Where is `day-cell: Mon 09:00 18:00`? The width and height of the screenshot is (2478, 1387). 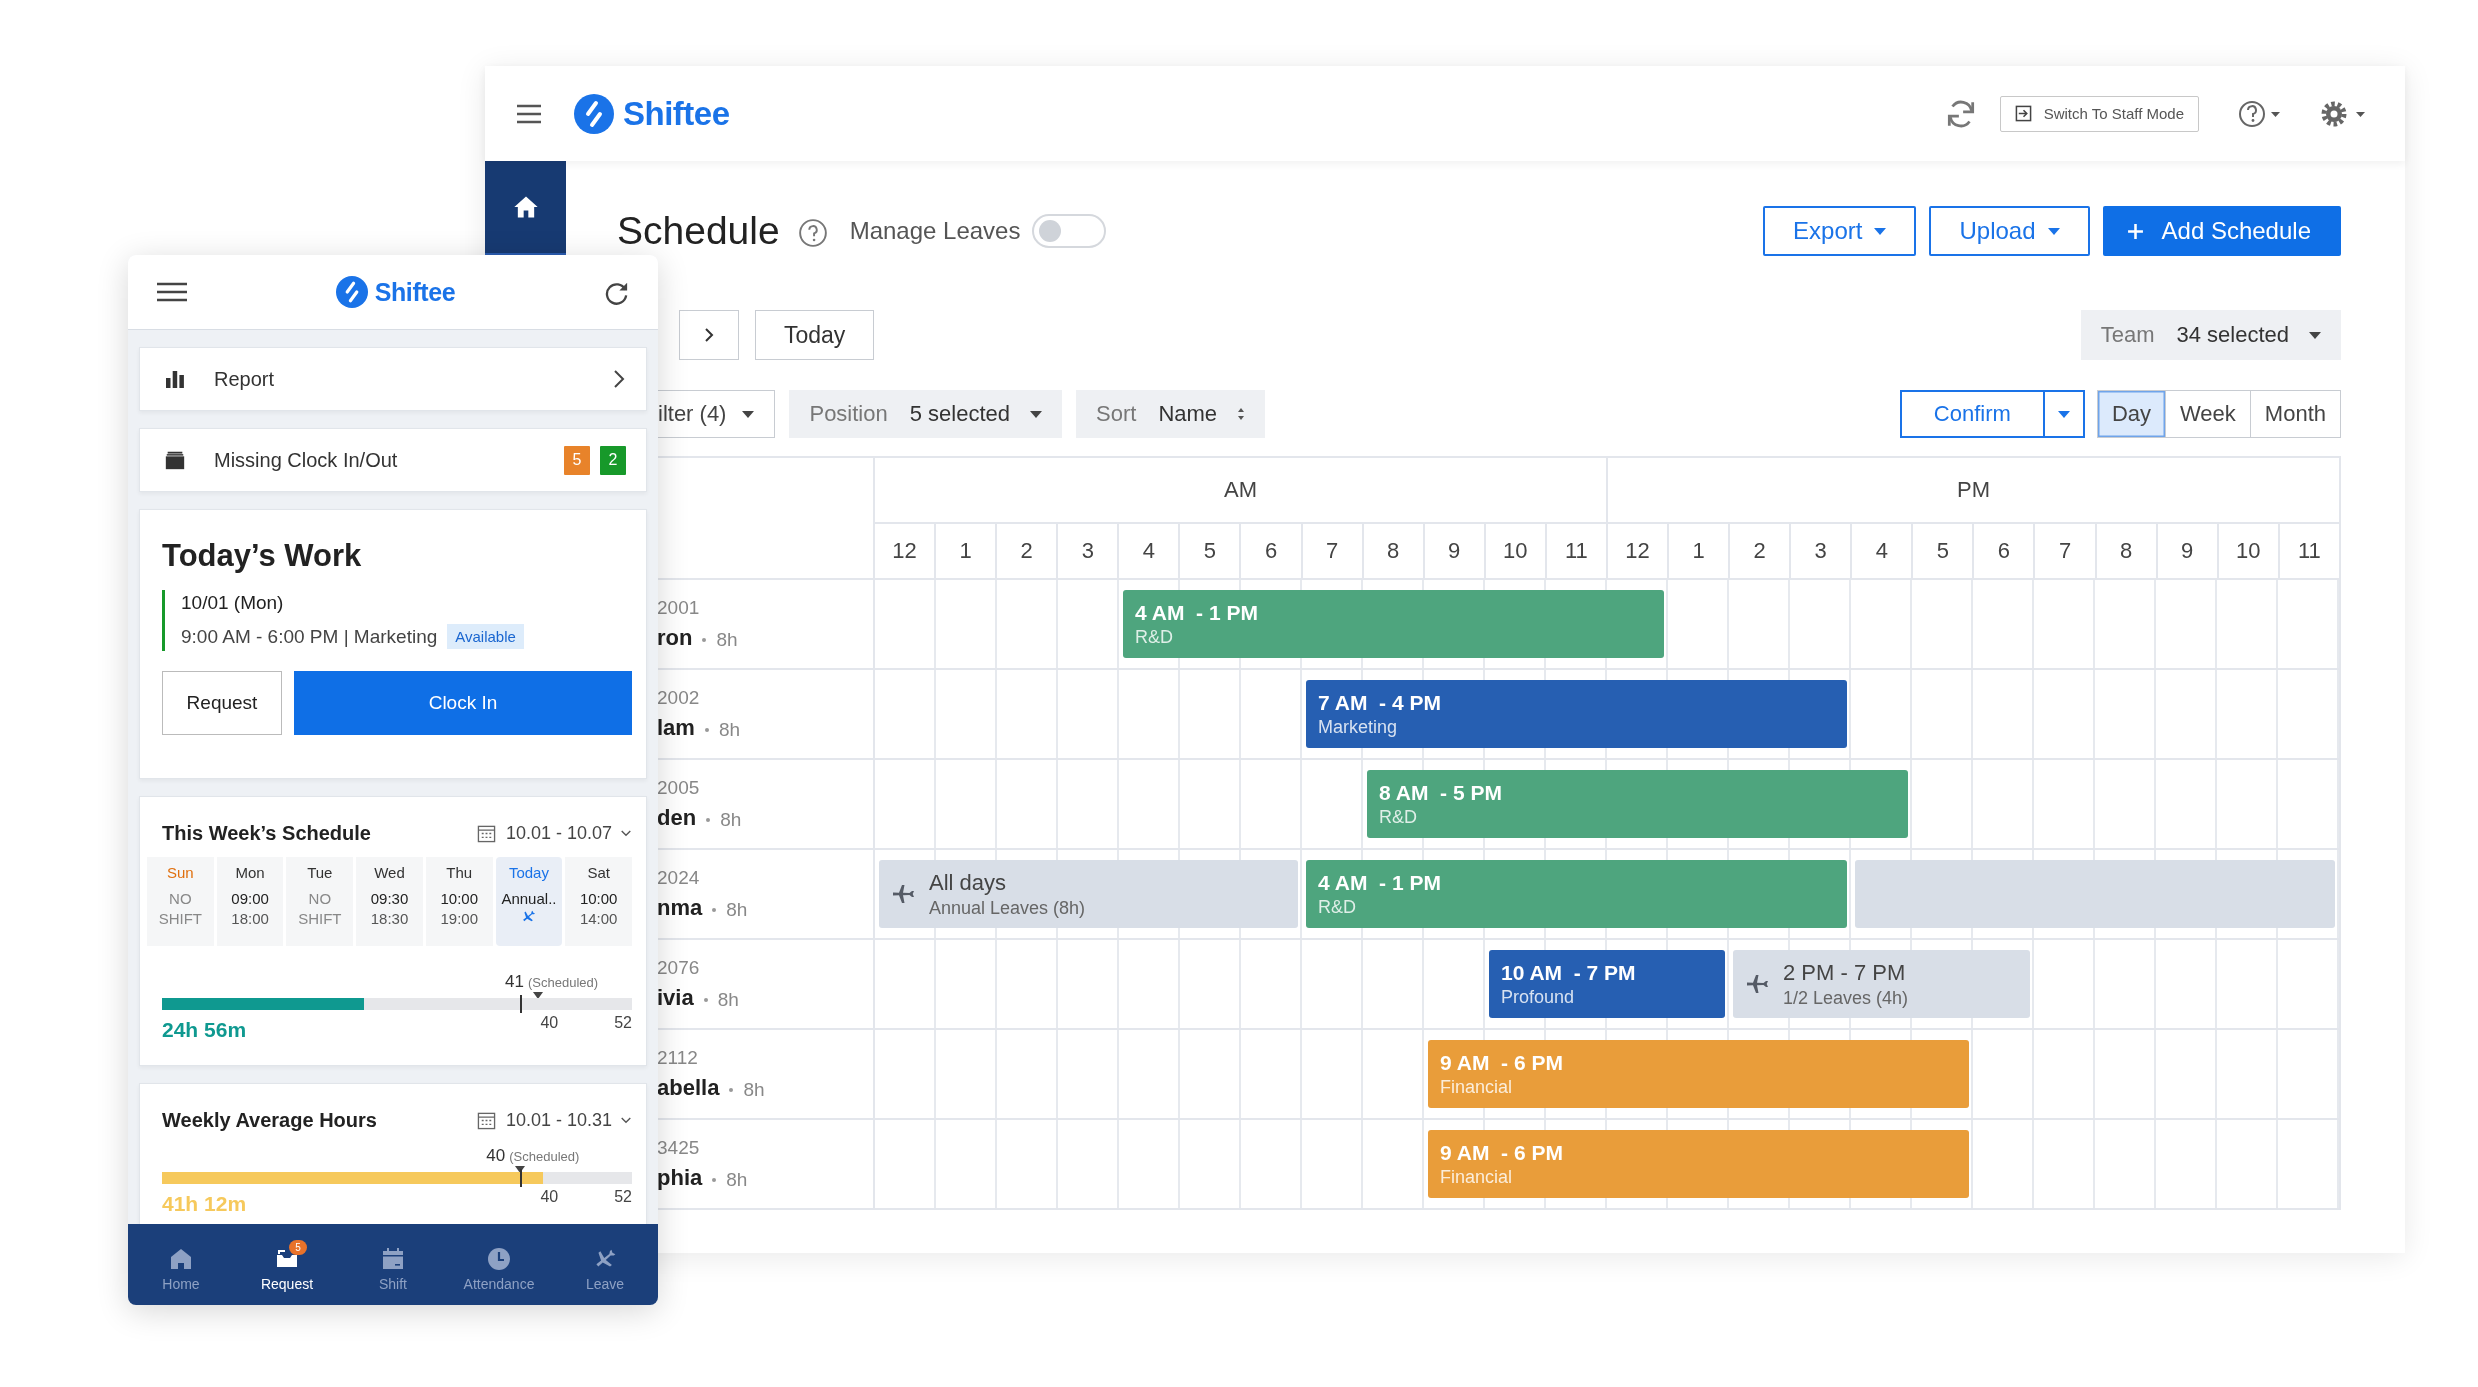
day-cell: Mon 09:00 18:00 is located at coordinates (250, 901).